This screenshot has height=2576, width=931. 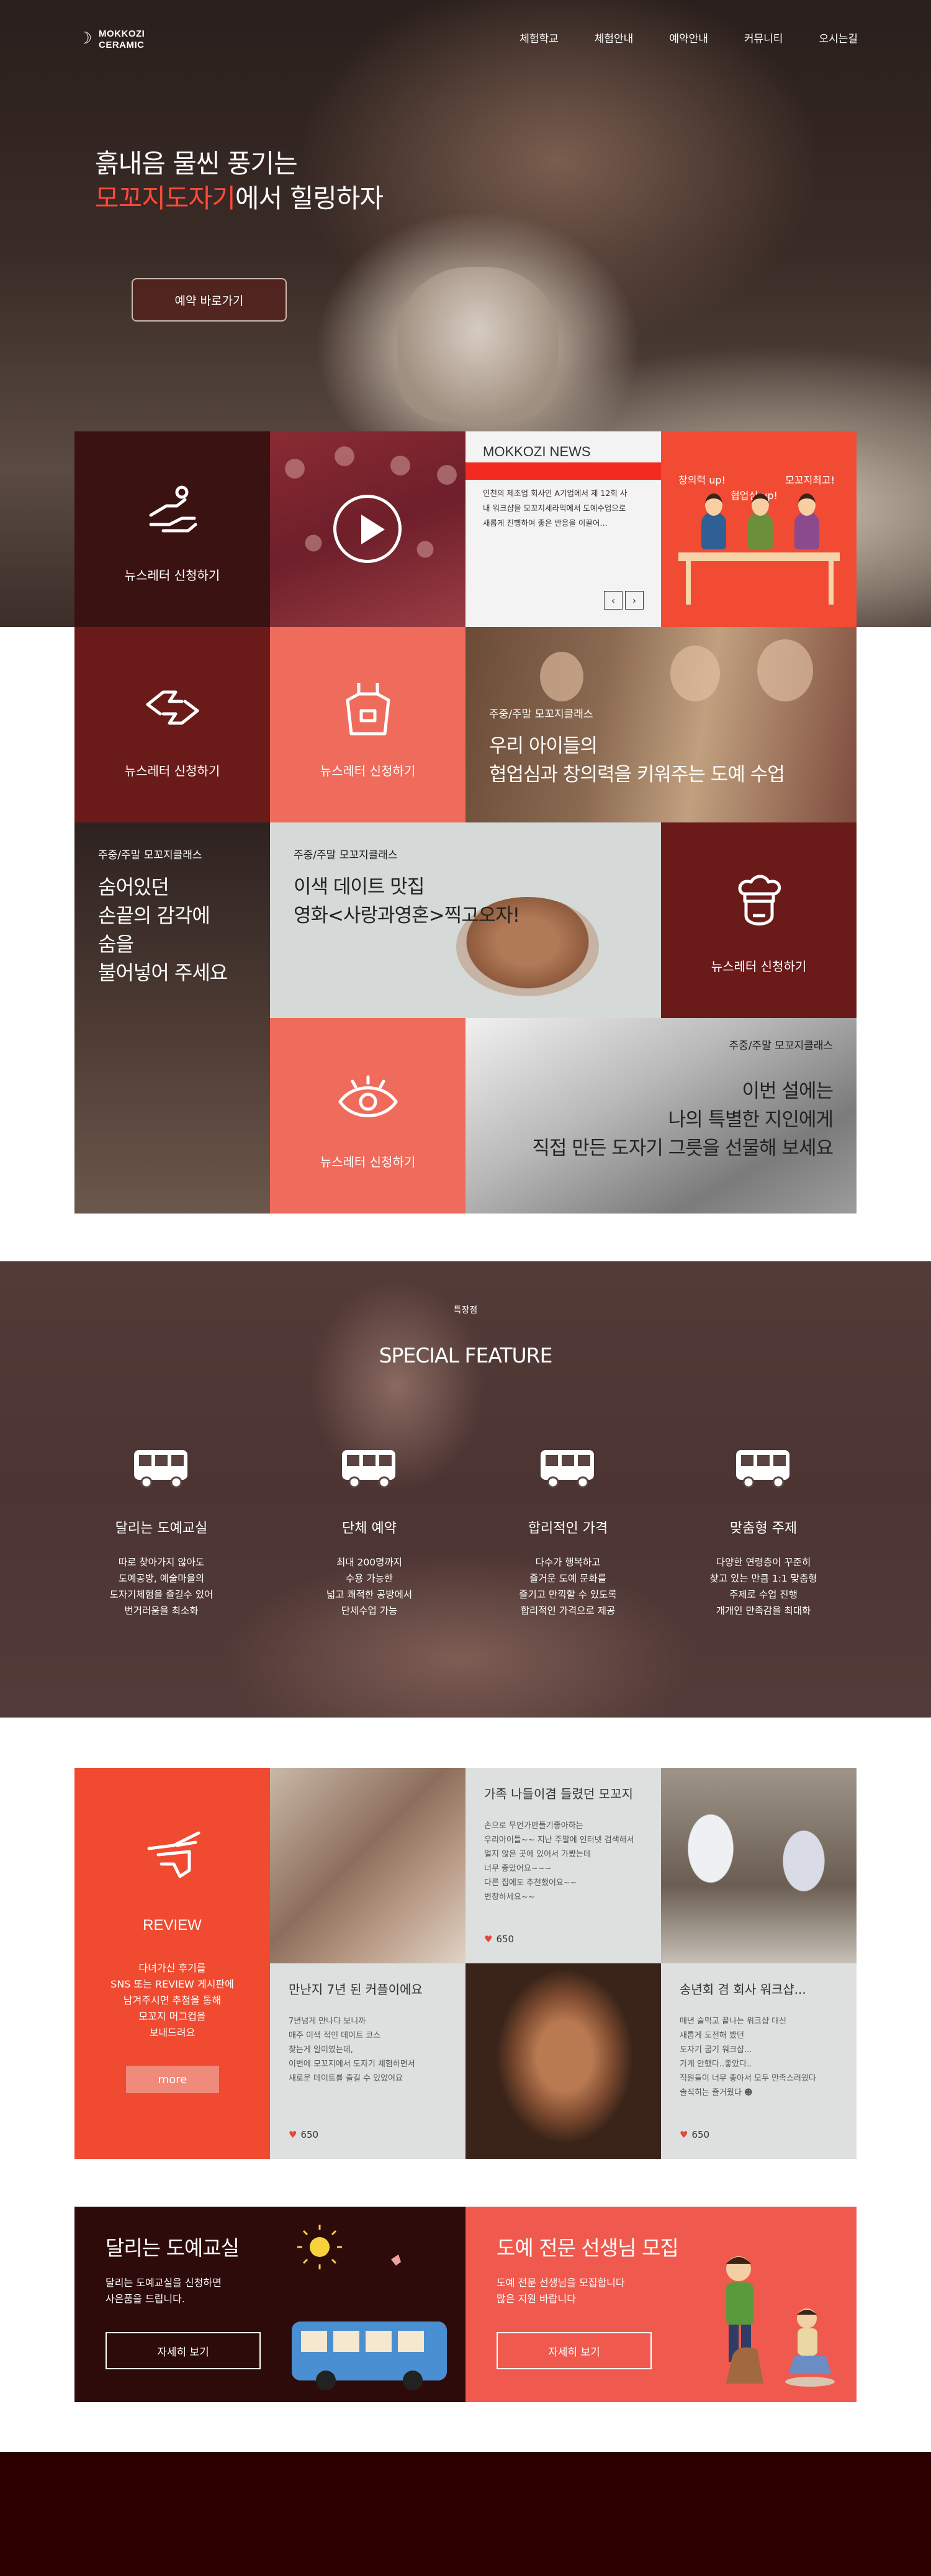 I want to click on newsletter-tile-2: 뉴스레터 신청하기, so click(x=172, y=724).